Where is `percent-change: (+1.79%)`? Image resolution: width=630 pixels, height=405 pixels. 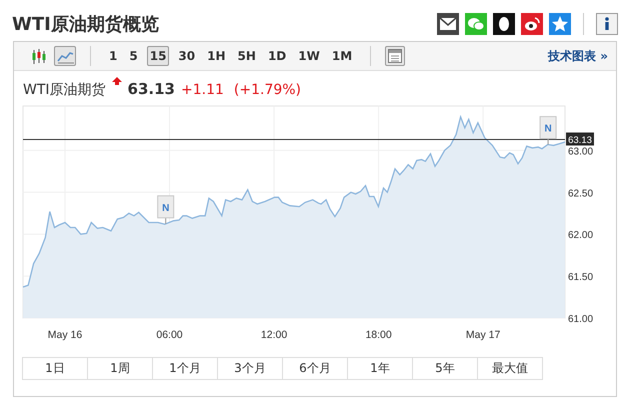
percent-change: (+1.79%) is located at coordinates (268, 90).